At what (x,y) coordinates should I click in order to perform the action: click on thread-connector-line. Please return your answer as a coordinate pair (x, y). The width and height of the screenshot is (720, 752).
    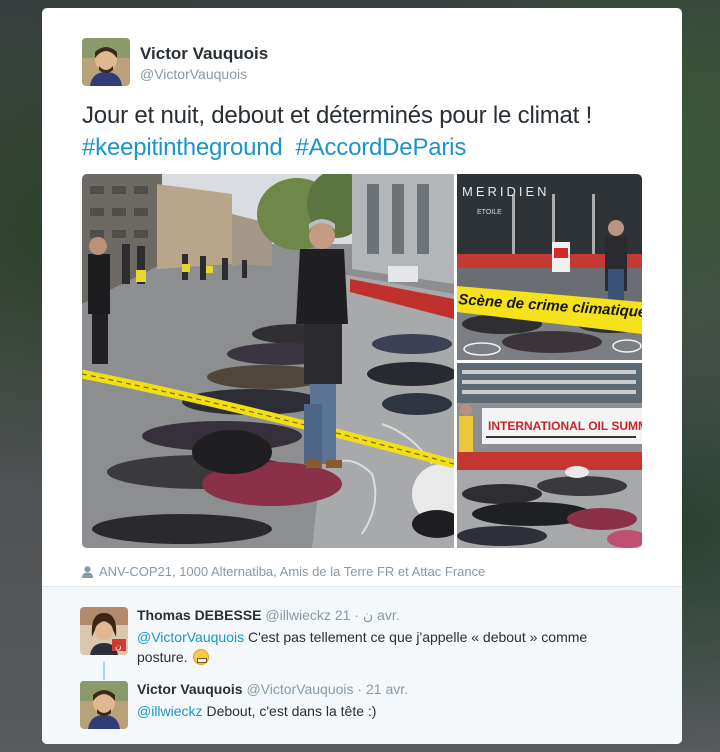
    Looking at the image, I should click on (104, 671).